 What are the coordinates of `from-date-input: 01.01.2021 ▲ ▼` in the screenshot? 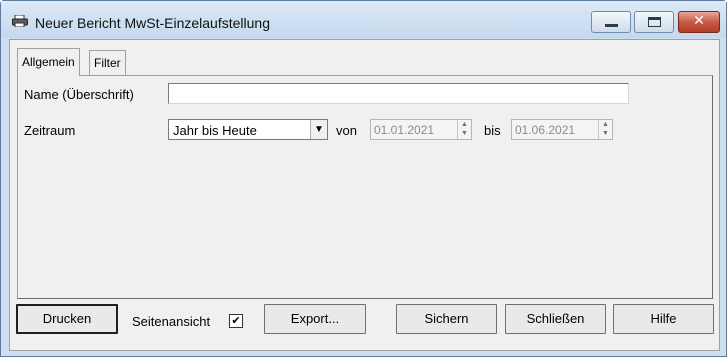 It's located at (421, 129).